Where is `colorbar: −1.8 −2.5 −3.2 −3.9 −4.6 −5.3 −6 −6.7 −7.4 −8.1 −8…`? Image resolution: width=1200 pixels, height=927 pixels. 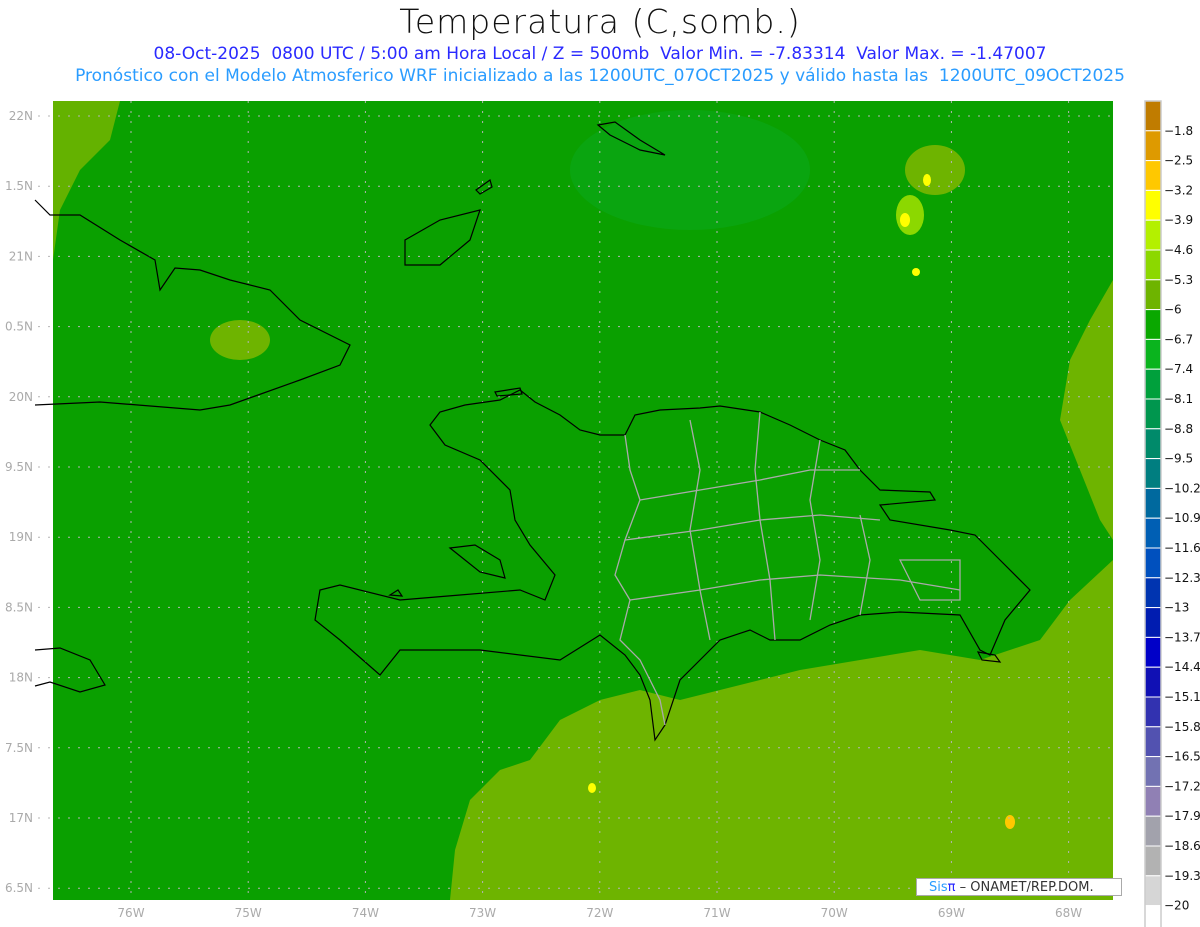
colorbar: −1.8 −2.5 −3.2 −3.9 −4.6 −5.3 −6 −6.7 −7.4 −8.1 −8… is located at coordinates (1172, 513).